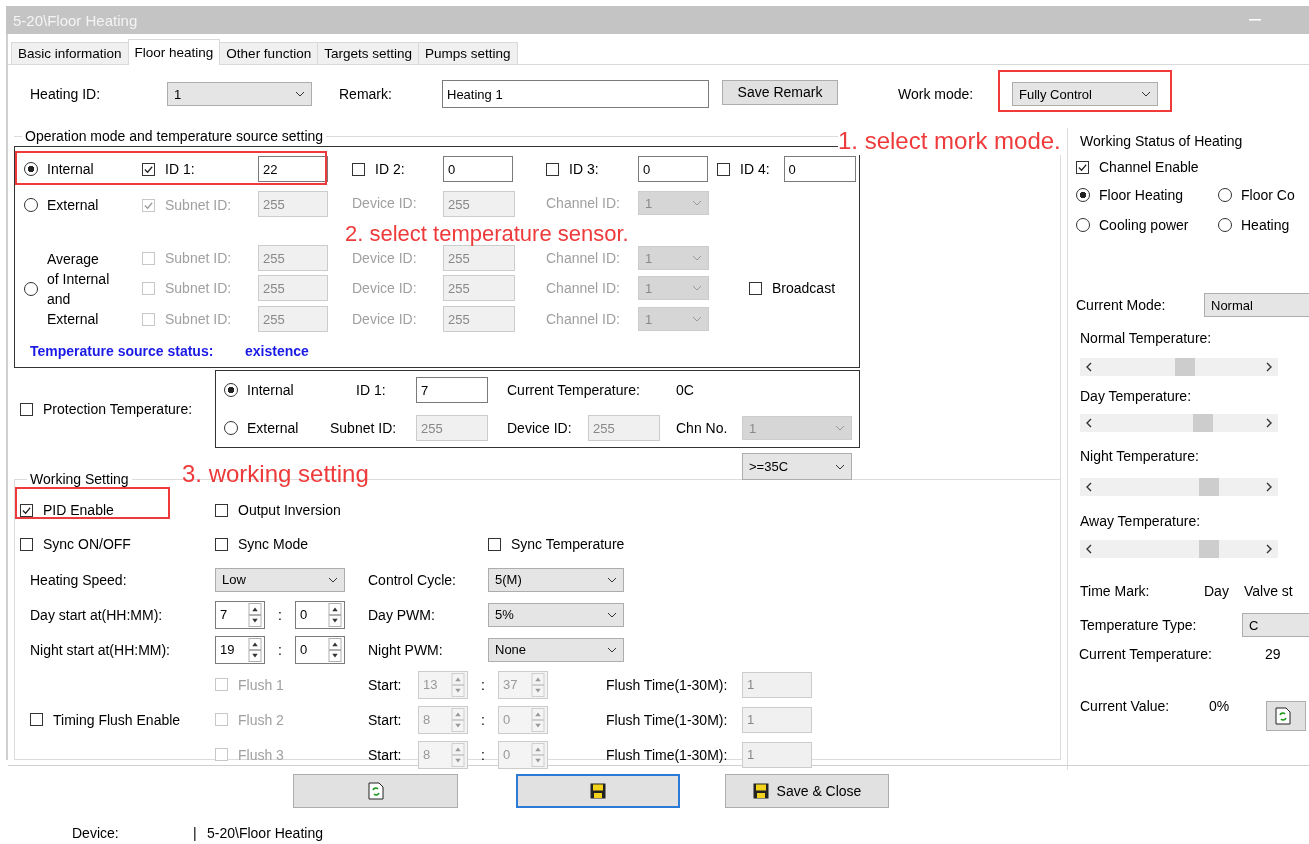 The image size is (1309, 844). Describe the element at coordinates (583, 288) in the screenshot. I see `channel-id-label: Channel ID:` at that location.